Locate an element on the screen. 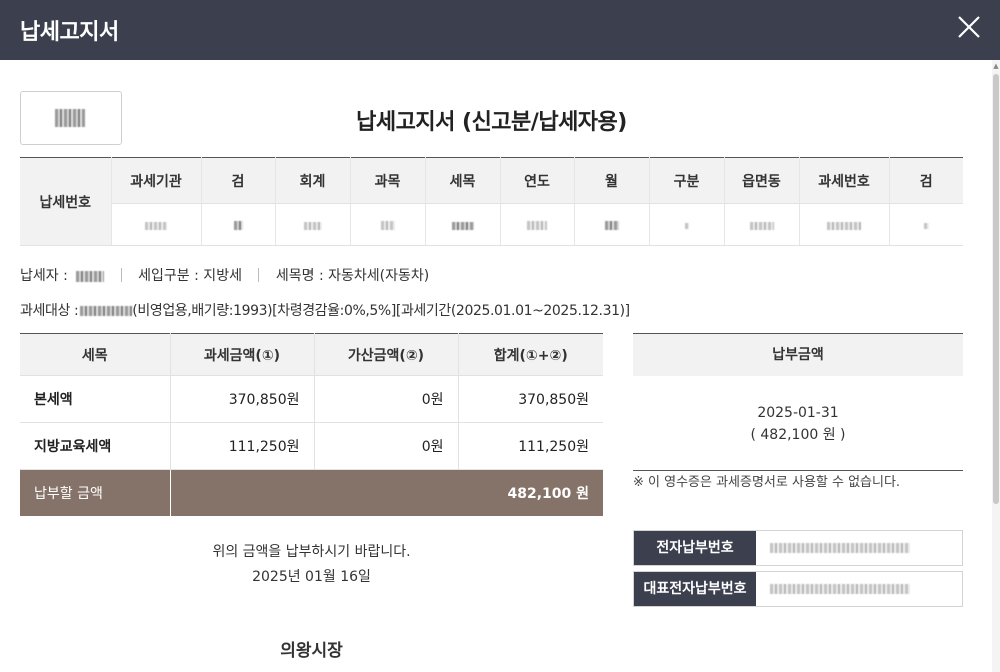 The width and height of the screenshot is (1000, 672). window-titlebar: 납세고지서 is located at coordinates (500, 30).